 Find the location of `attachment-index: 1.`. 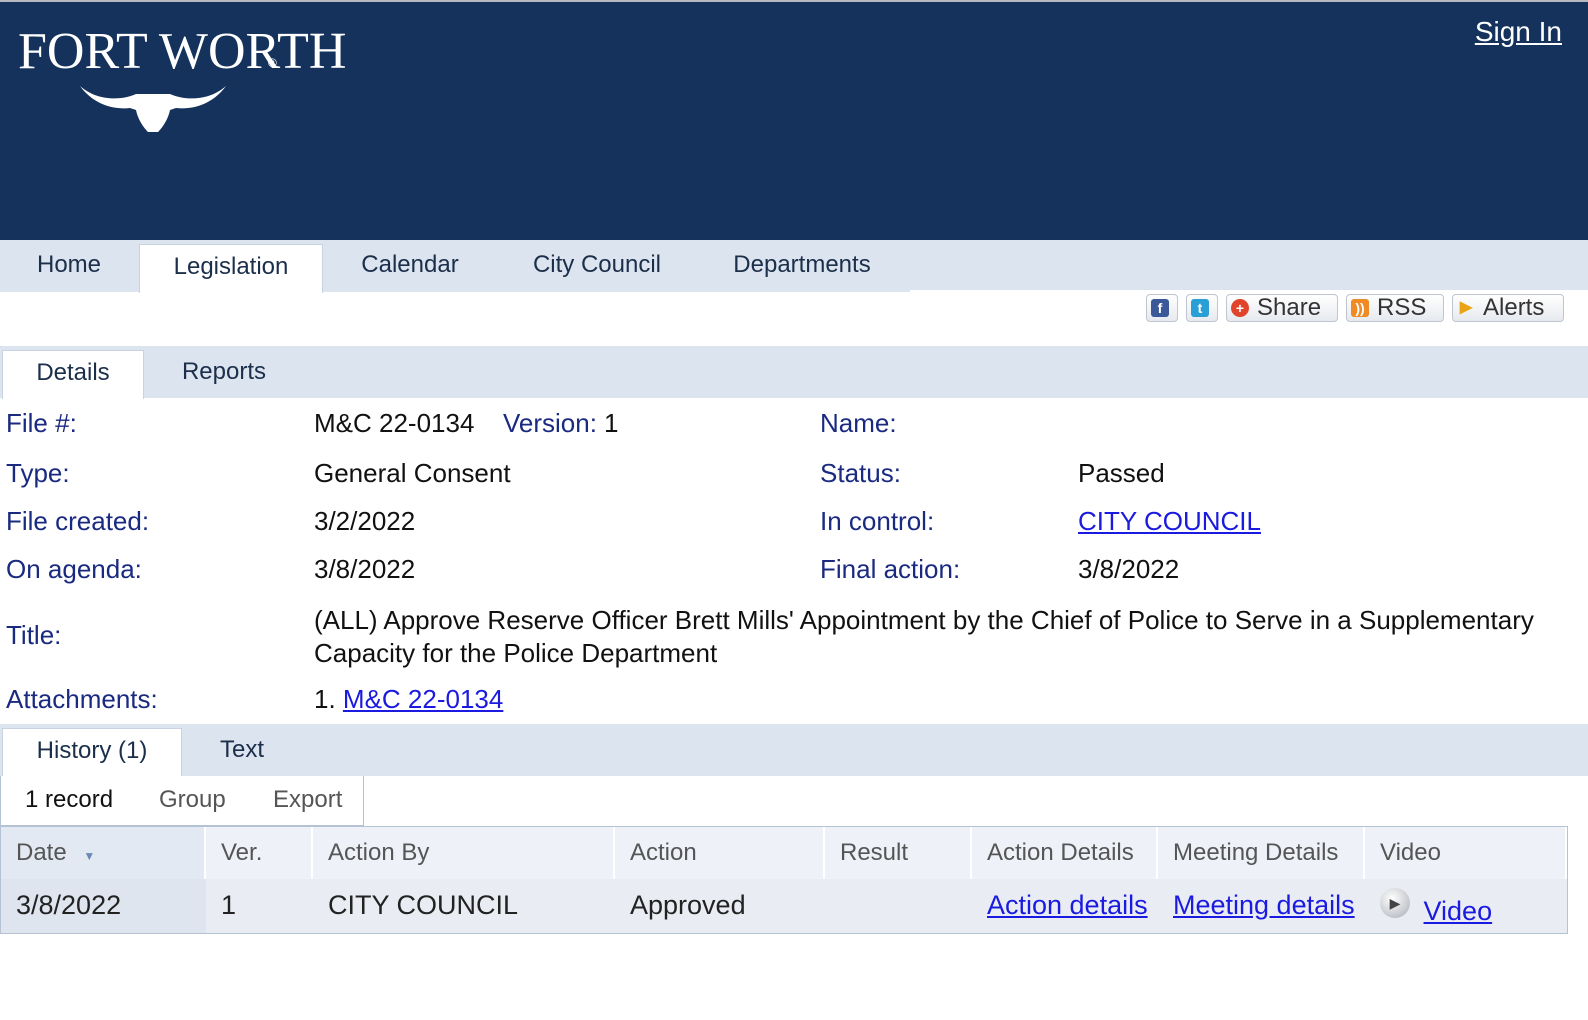

attachment-index: 1. is located at coordinates (325, 699).